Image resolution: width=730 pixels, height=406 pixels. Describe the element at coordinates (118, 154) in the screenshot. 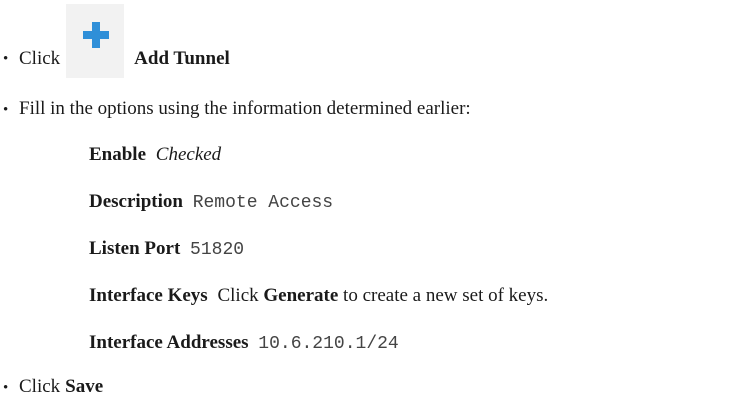

I see `enable-label: Enable` at that location.